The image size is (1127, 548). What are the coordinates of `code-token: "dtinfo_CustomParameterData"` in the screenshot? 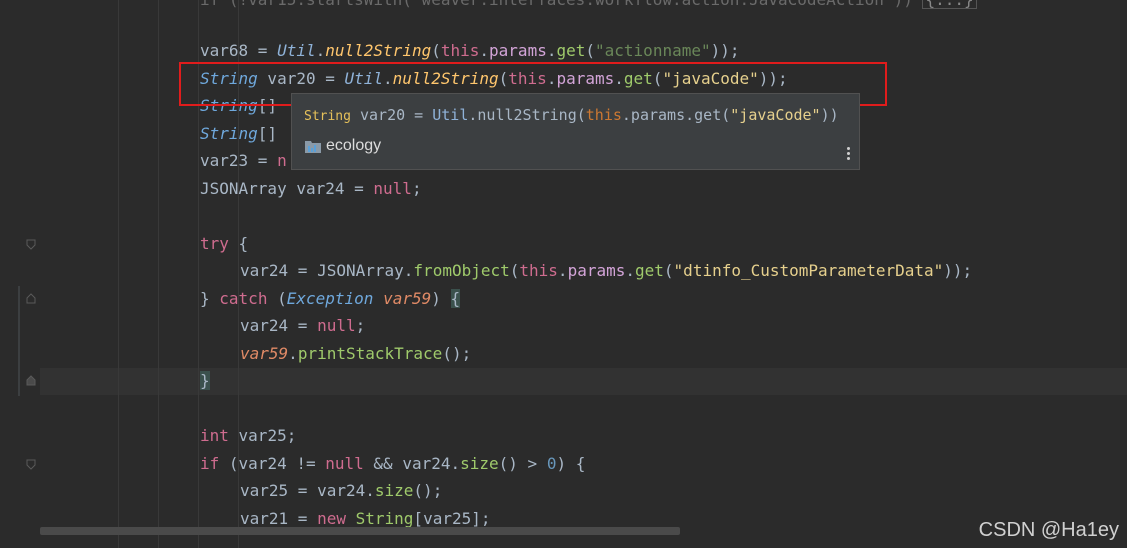 It's located at (808, 270).